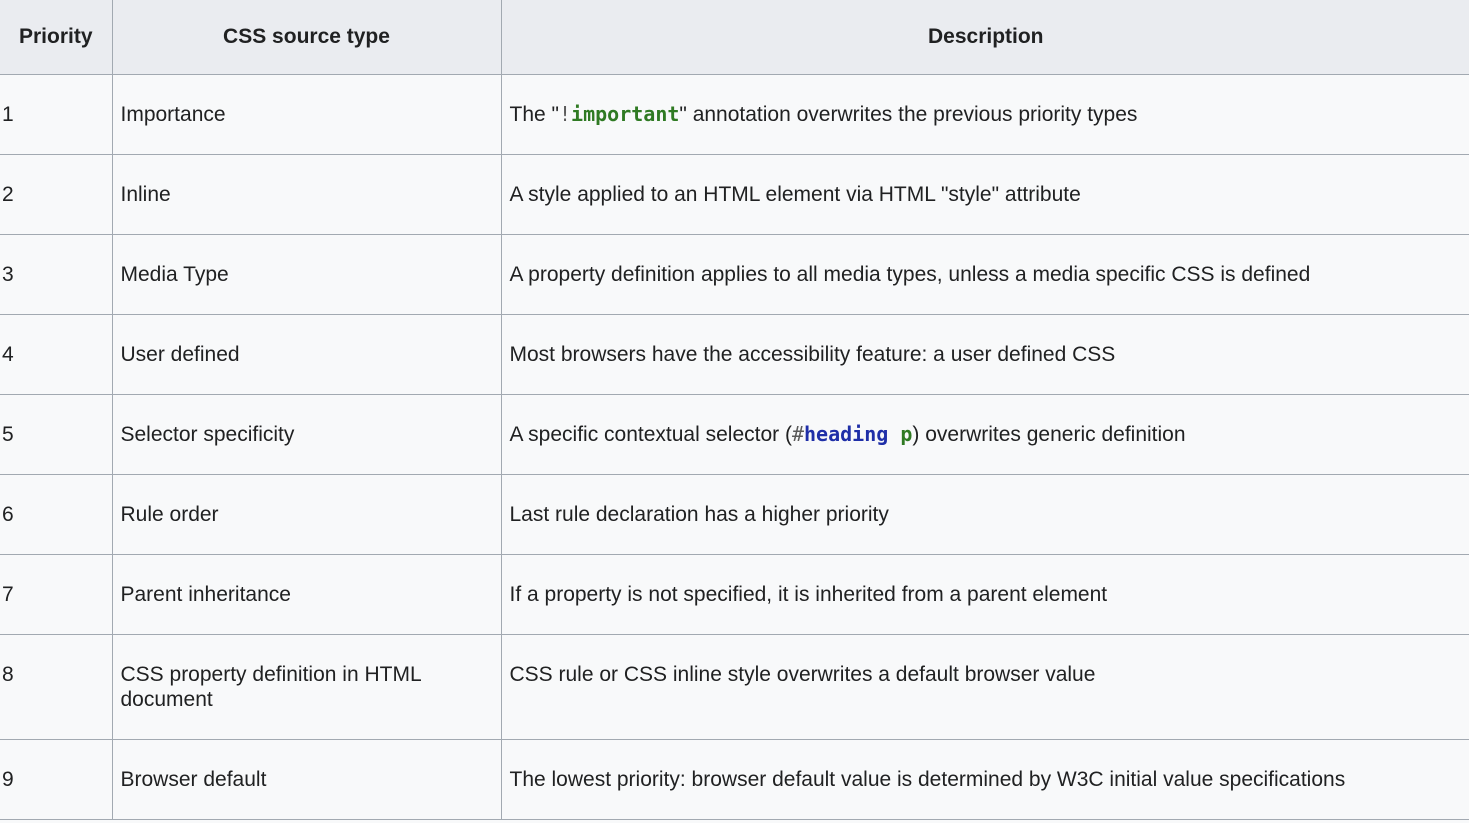 This screenshot has width=1469, height=823. What do you see at coordinates (798, 433) in the screenshot?
I see `code-hash: #` at bounding box center [798, 433].